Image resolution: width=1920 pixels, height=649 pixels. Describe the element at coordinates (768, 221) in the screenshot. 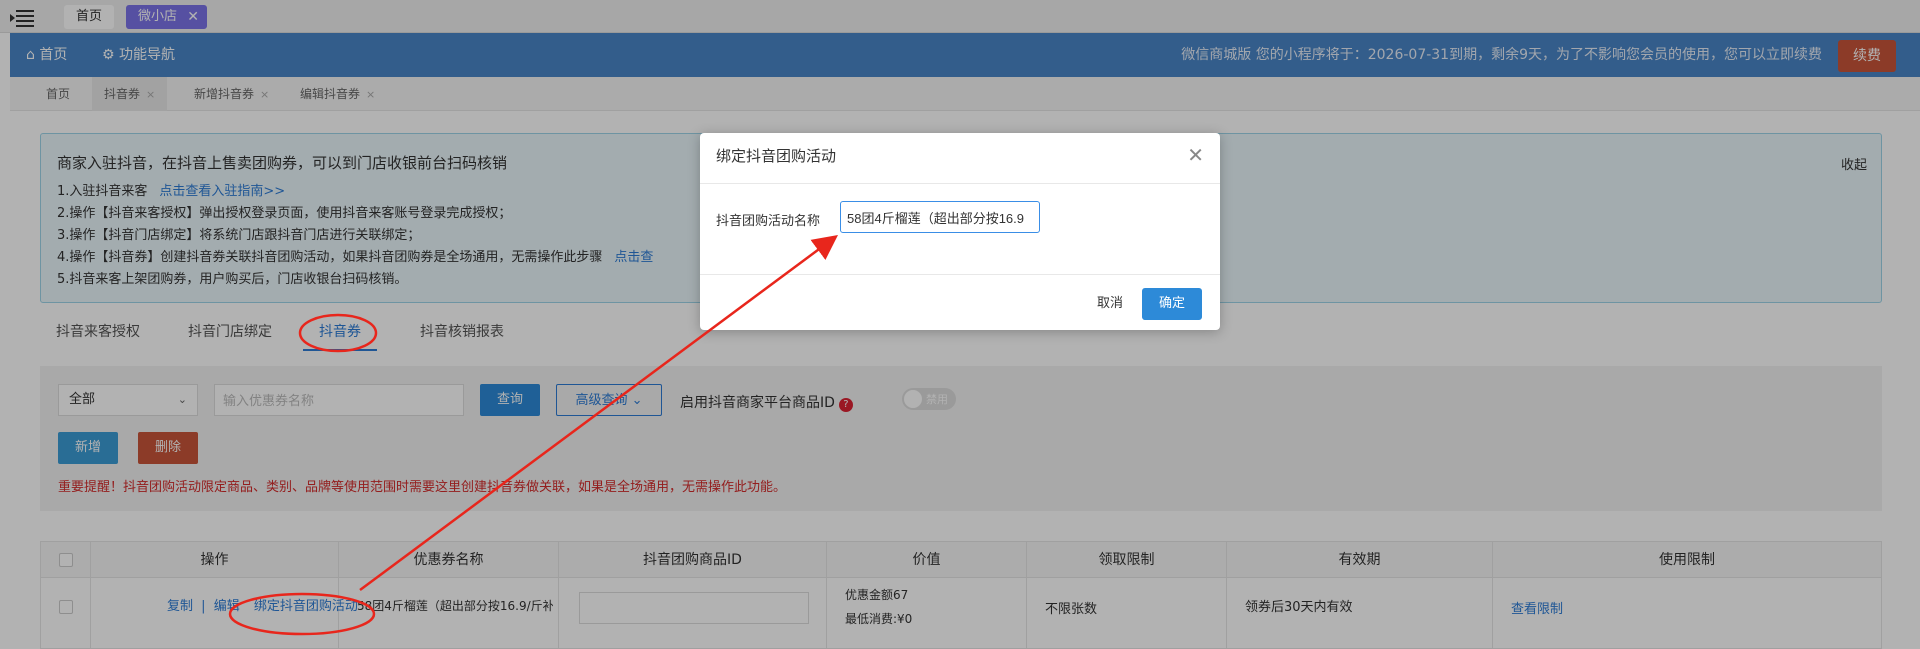

I see `activity-name-label: 抖音团购活动名称` at that location.